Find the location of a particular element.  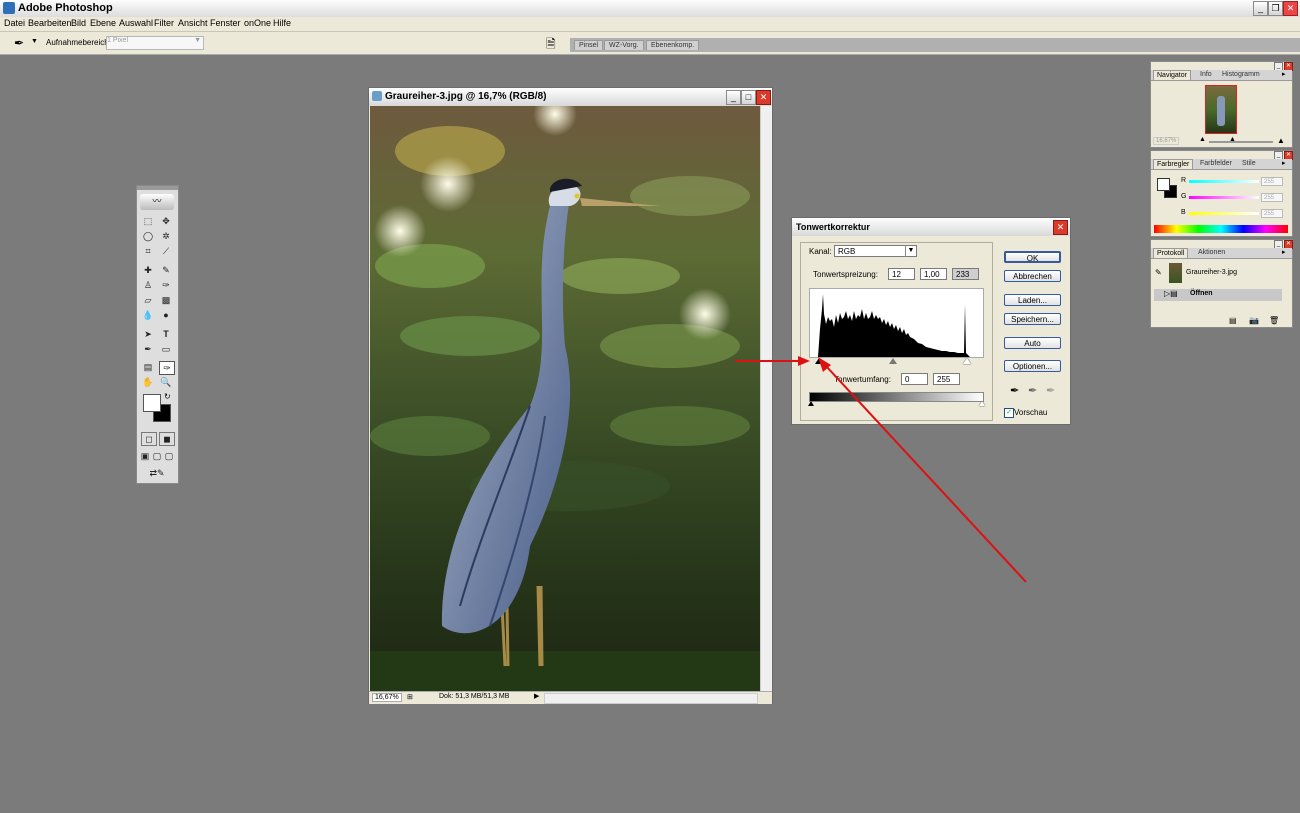

channel-select: RGB ▼ is located at coordinates (875, 251).